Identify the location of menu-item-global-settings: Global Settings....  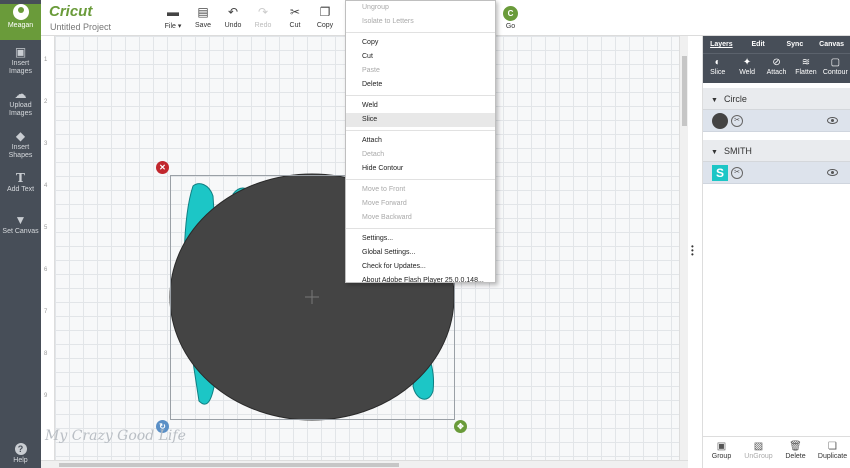
(420, 253).